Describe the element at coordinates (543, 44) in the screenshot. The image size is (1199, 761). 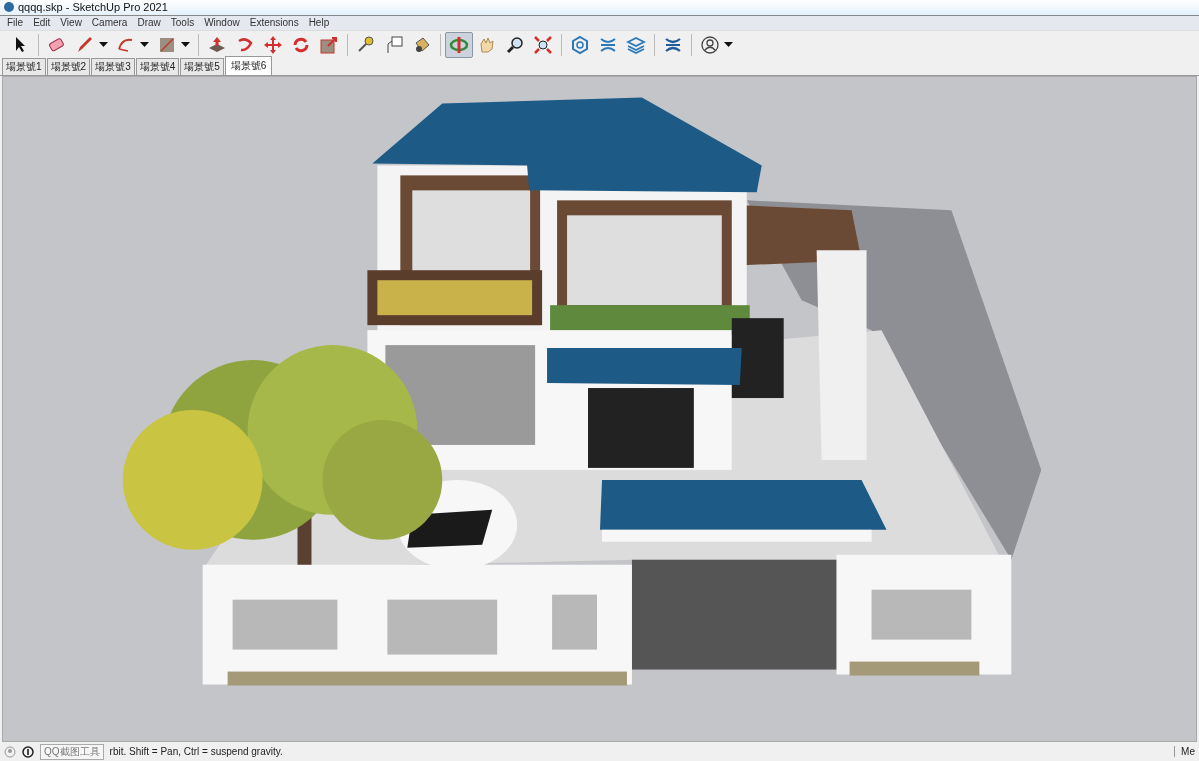
I see `zoom-extents-icon` at that location.